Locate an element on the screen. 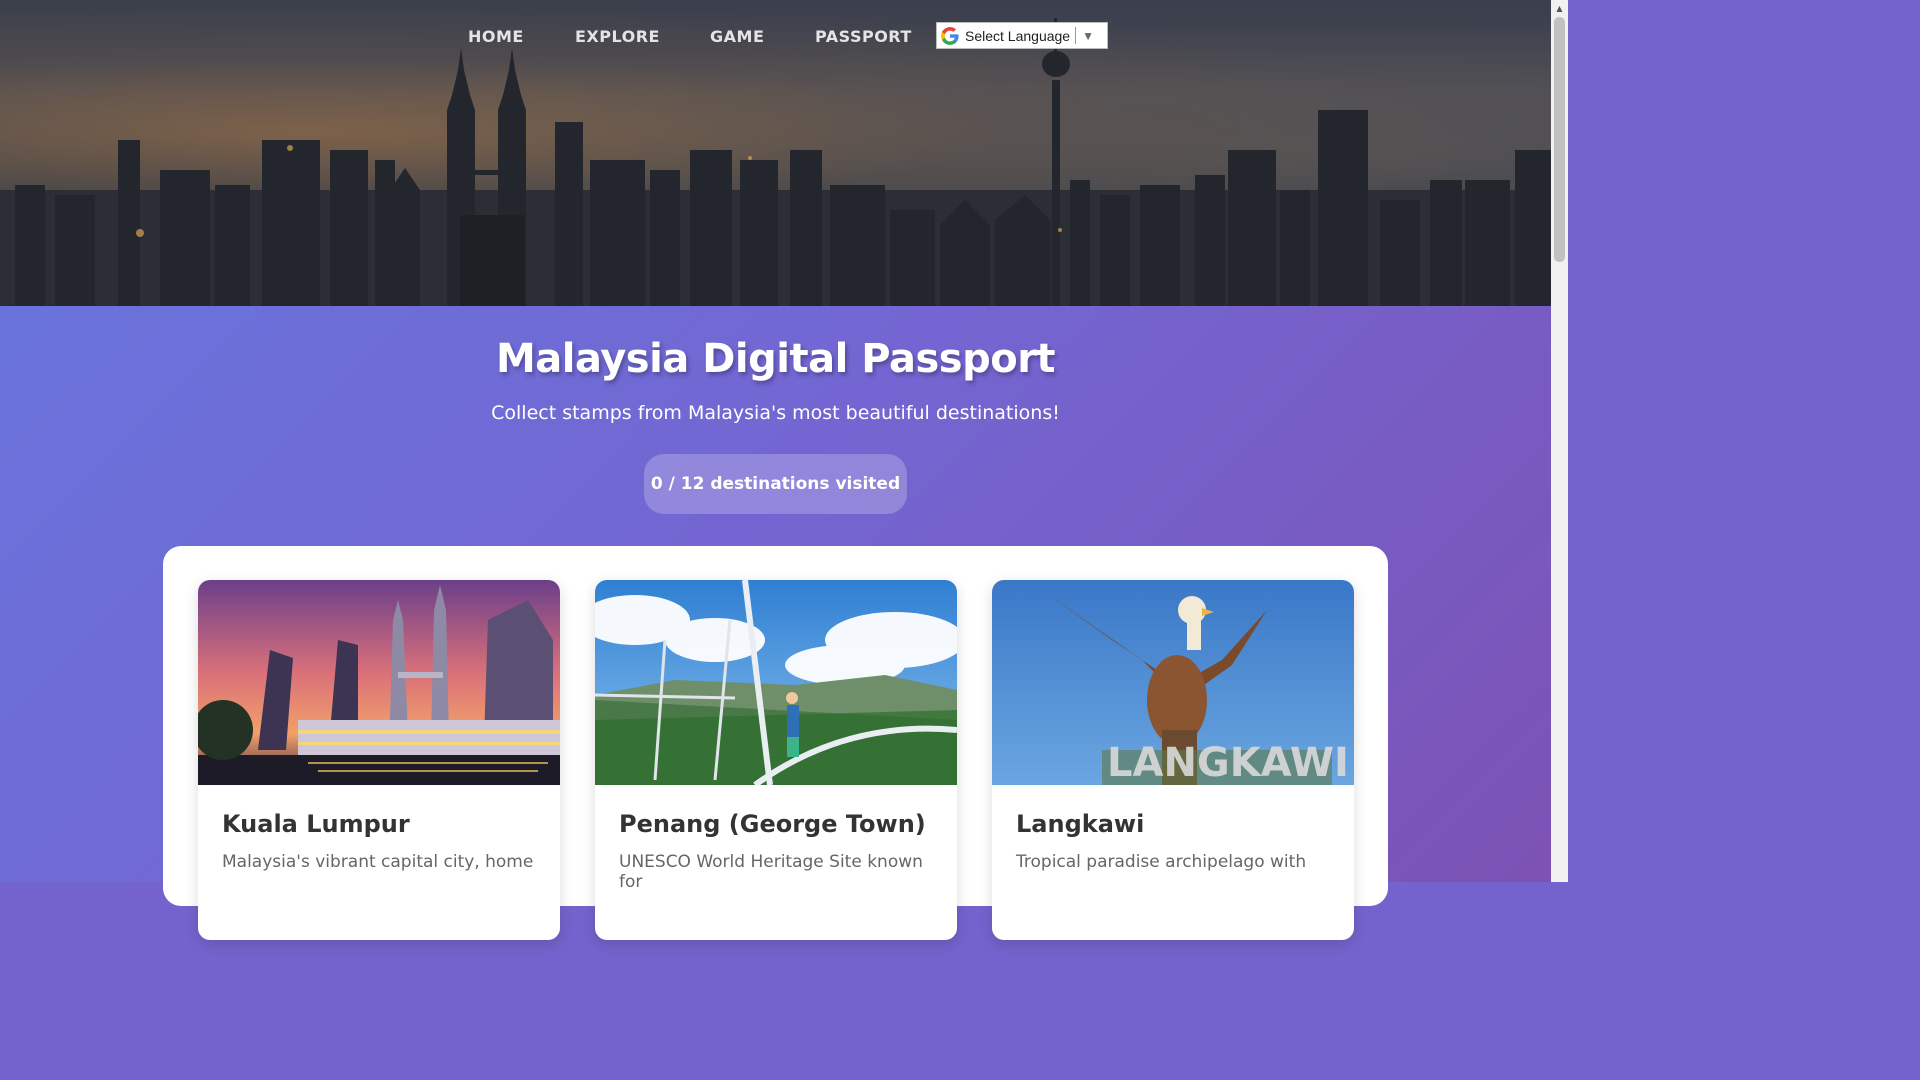 Image resolution: width=1920 pixels, height=1080 pixels. language-select-divider is located at coordinates (1076, 35).